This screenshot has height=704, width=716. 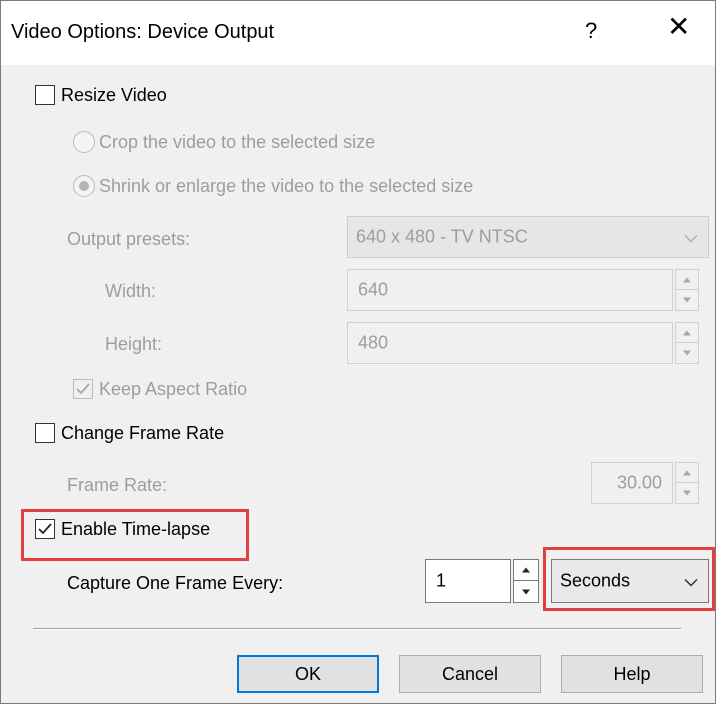 What do you see at coordinates (442, 236) in the screenshot?
I see `output-presets-value: 640 x 480 - TV NTSC` at bounding box center [442, 236].